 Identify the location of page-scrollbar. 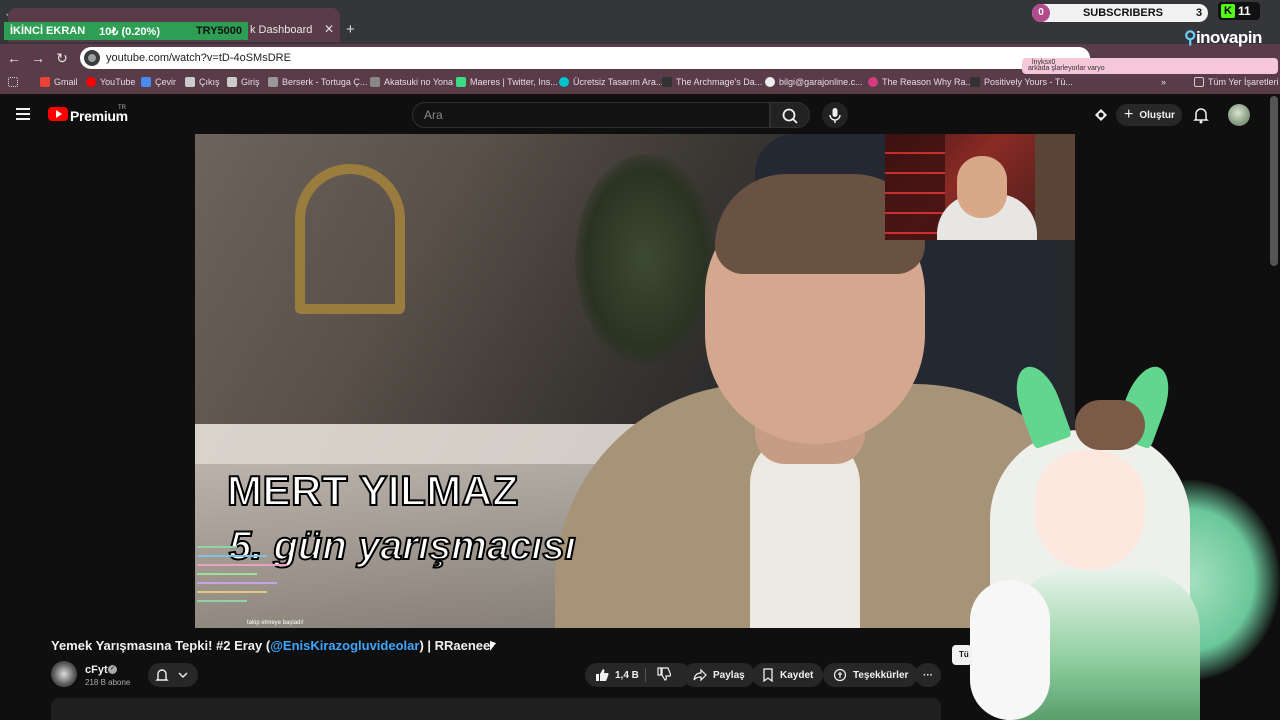
(1274, 181).